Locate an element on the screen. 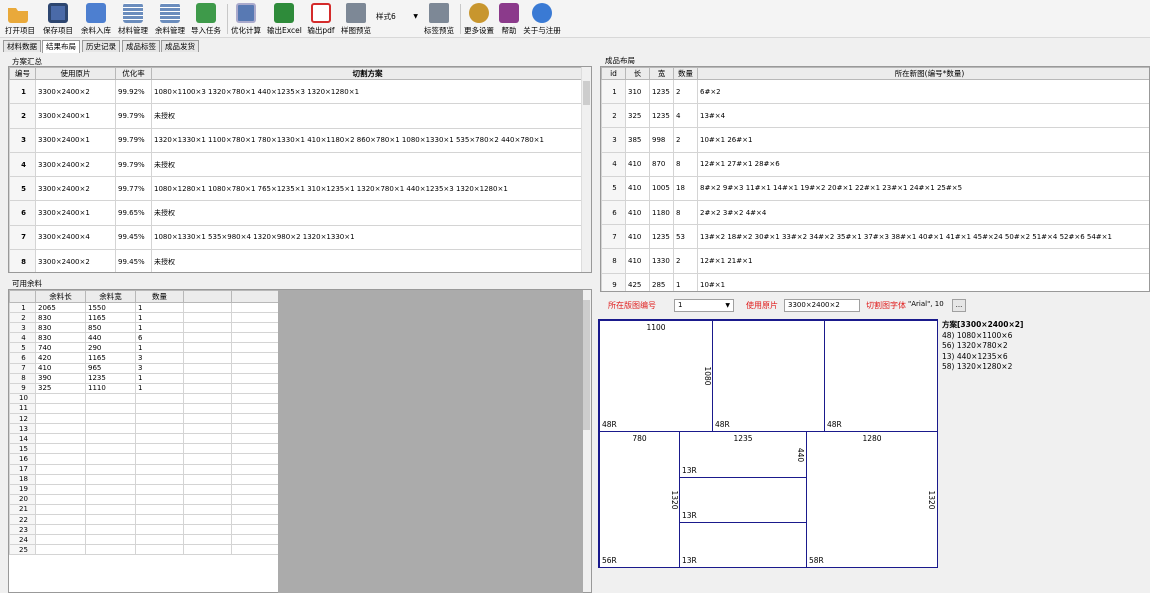  table-row: 2 325 1235 4 13#×4 is located at coordinates (875, 116).